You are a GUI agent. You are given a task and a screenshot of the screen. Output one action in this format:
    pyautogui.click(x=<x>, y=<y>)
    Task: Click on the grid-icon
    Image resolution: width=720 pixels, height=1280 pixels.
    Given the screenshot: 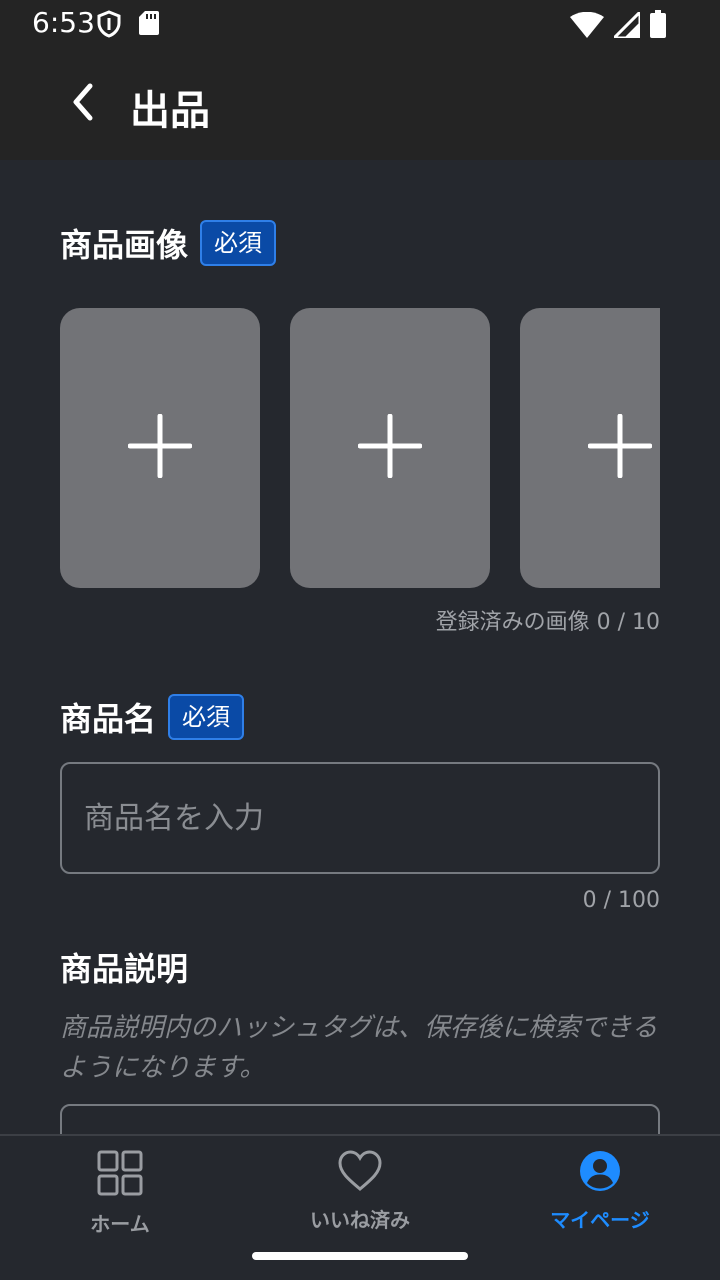 What is the action you would take?
    pyautogui.click(x=120, y=1175)
    